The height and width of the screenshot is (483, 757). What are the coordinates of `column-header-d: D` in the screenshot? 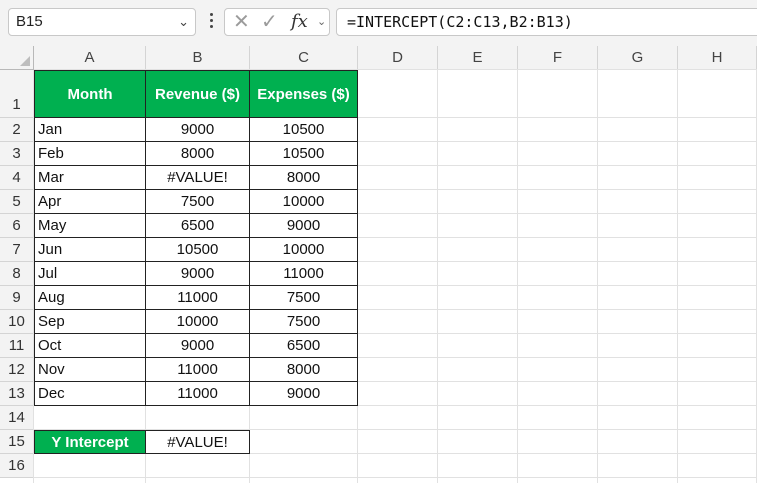 It's located at (398, 58).